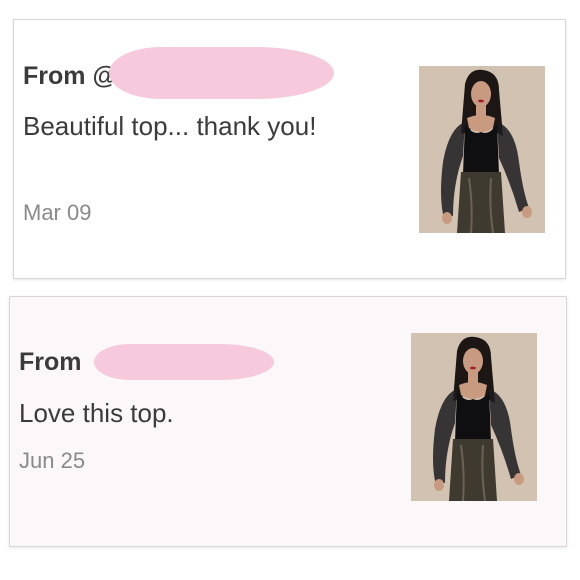 The height and width of the screenshot is (580, 580). What do you see at coordinates (96, 413) in the screenshot?
I see `review-message: Love this top.` at bounding box center [96, 413].